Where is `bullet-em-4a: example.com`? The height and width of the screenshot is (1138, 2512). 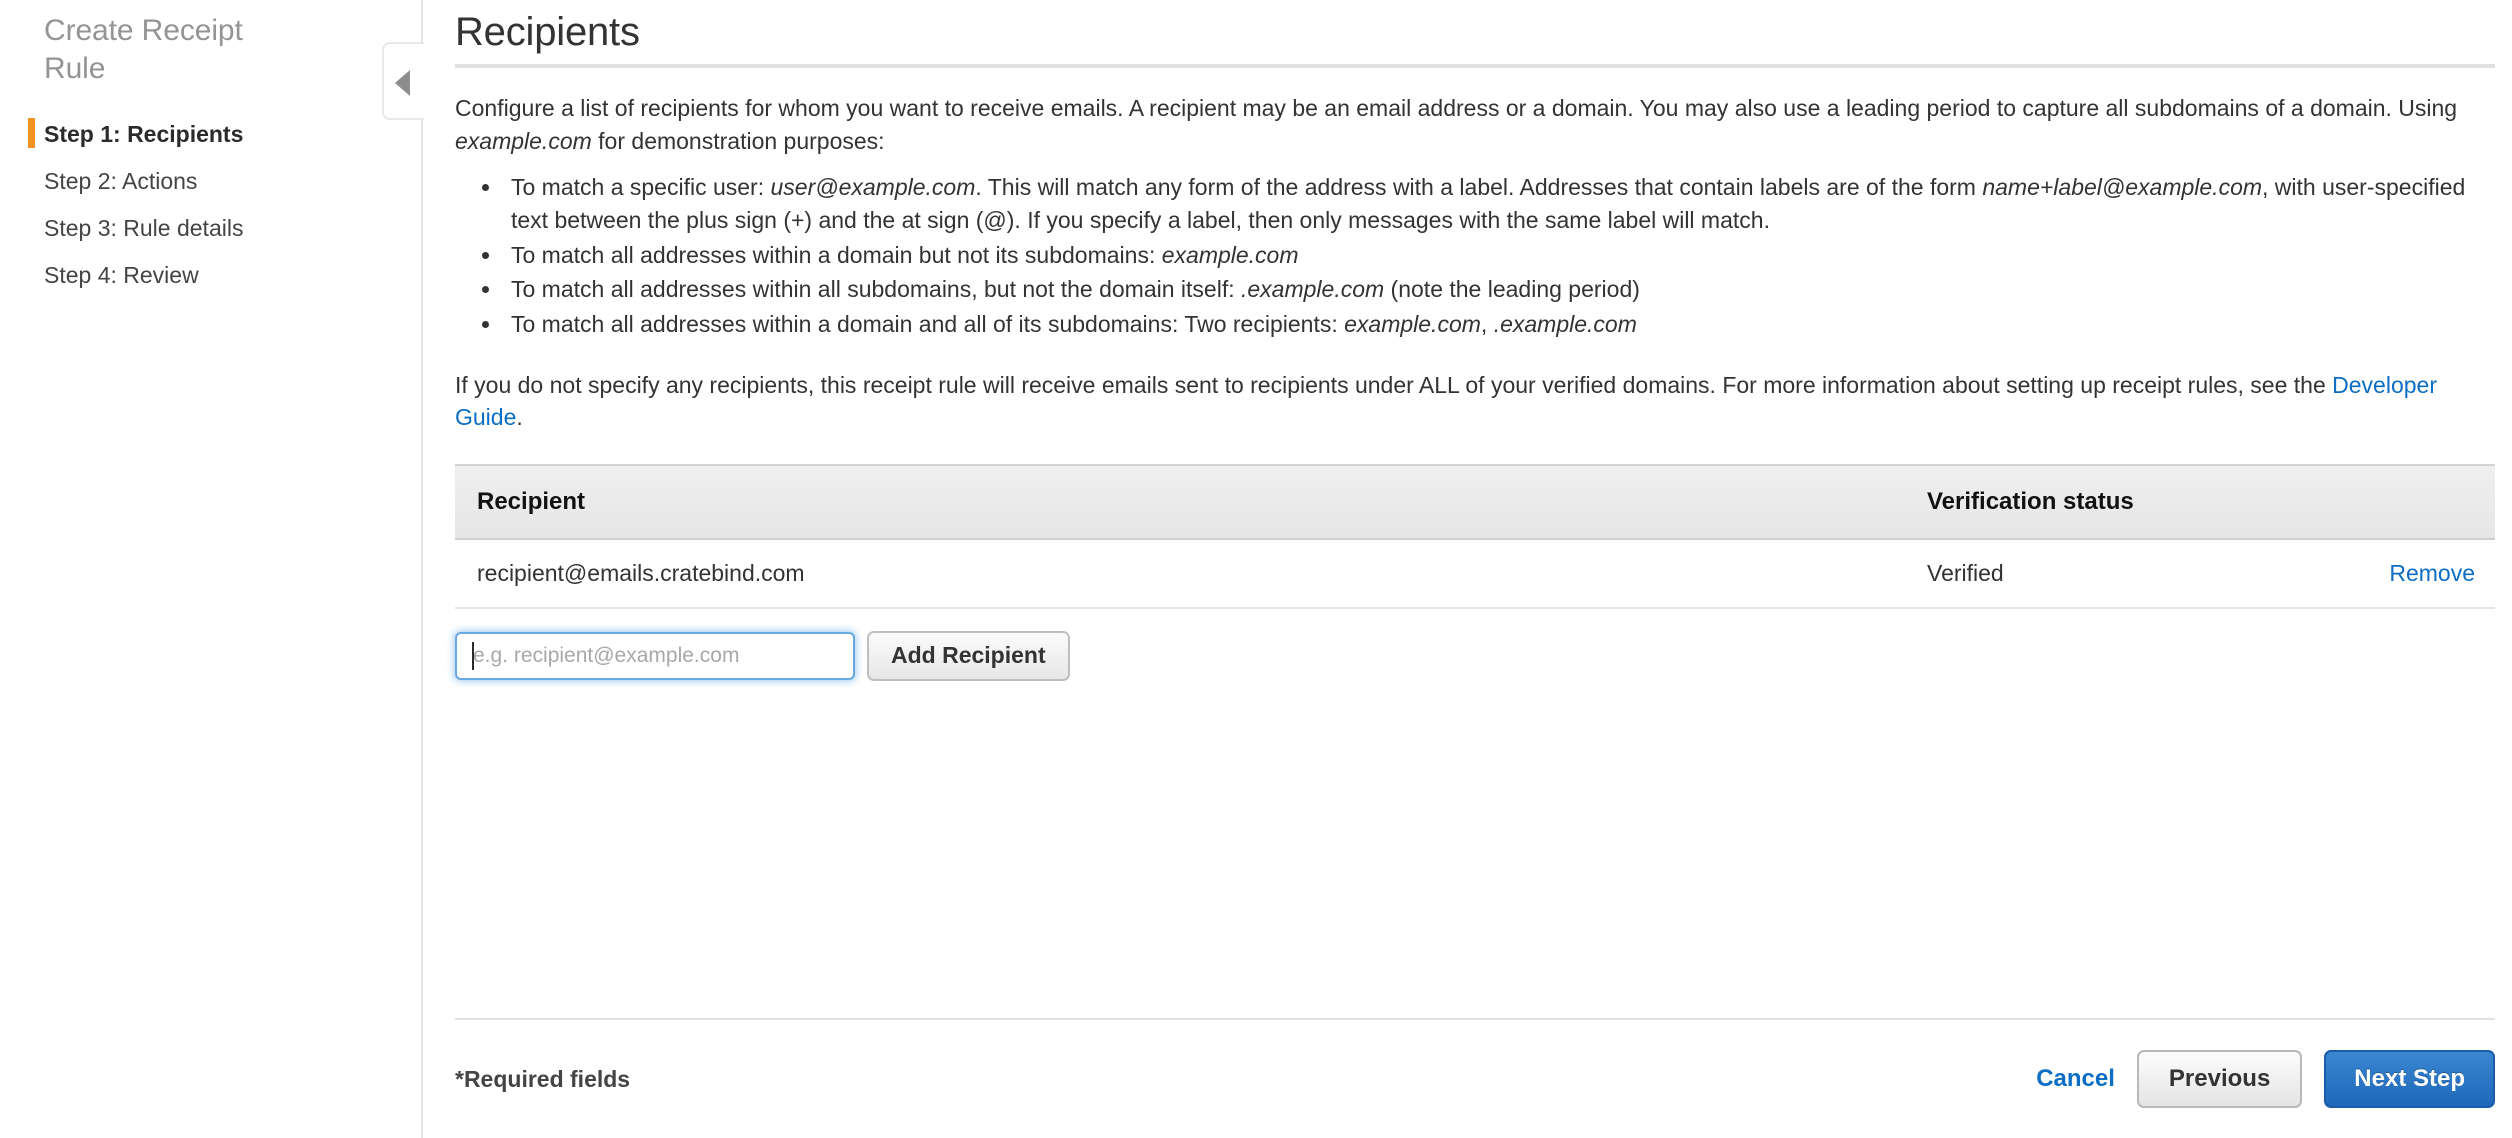 bullet-em-4a: example.com is located at coordinates (1412, 323).